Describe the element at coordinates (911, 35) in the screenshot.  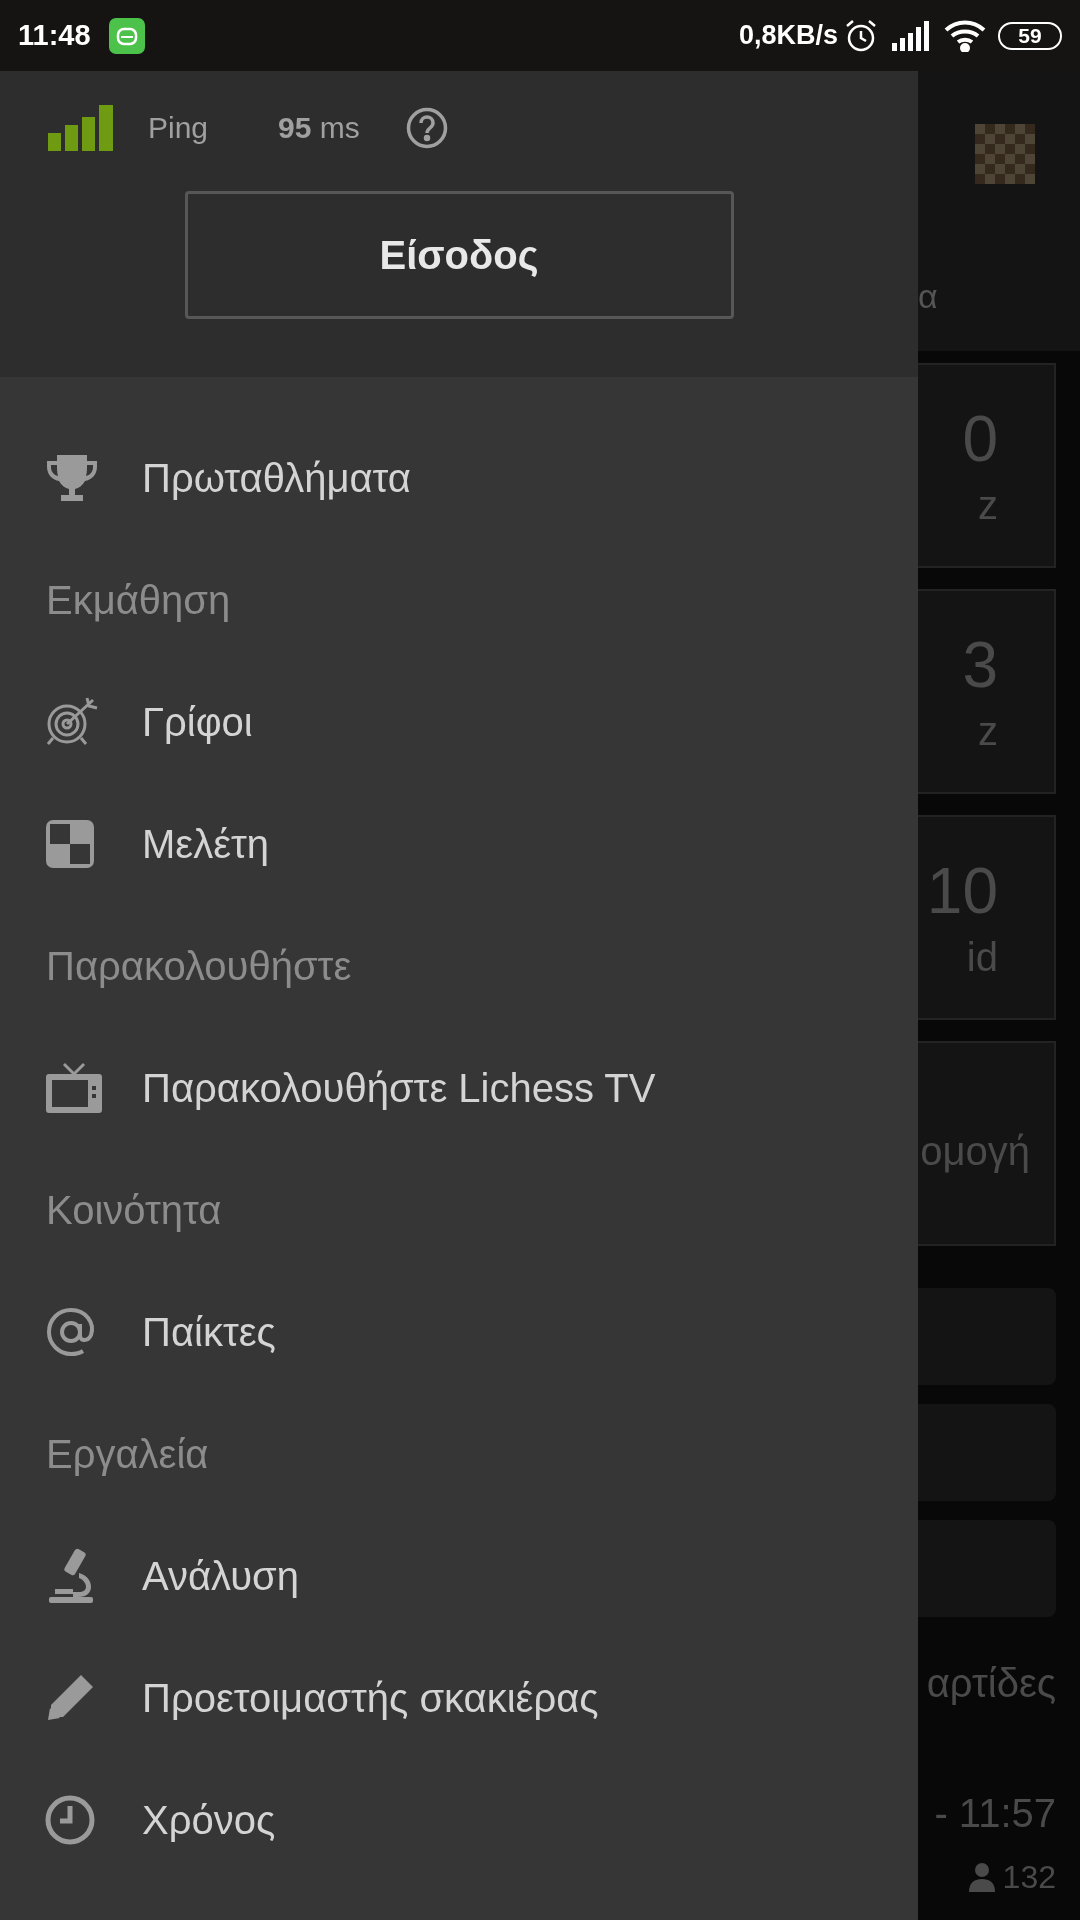
I see `signal-icon` at that location.